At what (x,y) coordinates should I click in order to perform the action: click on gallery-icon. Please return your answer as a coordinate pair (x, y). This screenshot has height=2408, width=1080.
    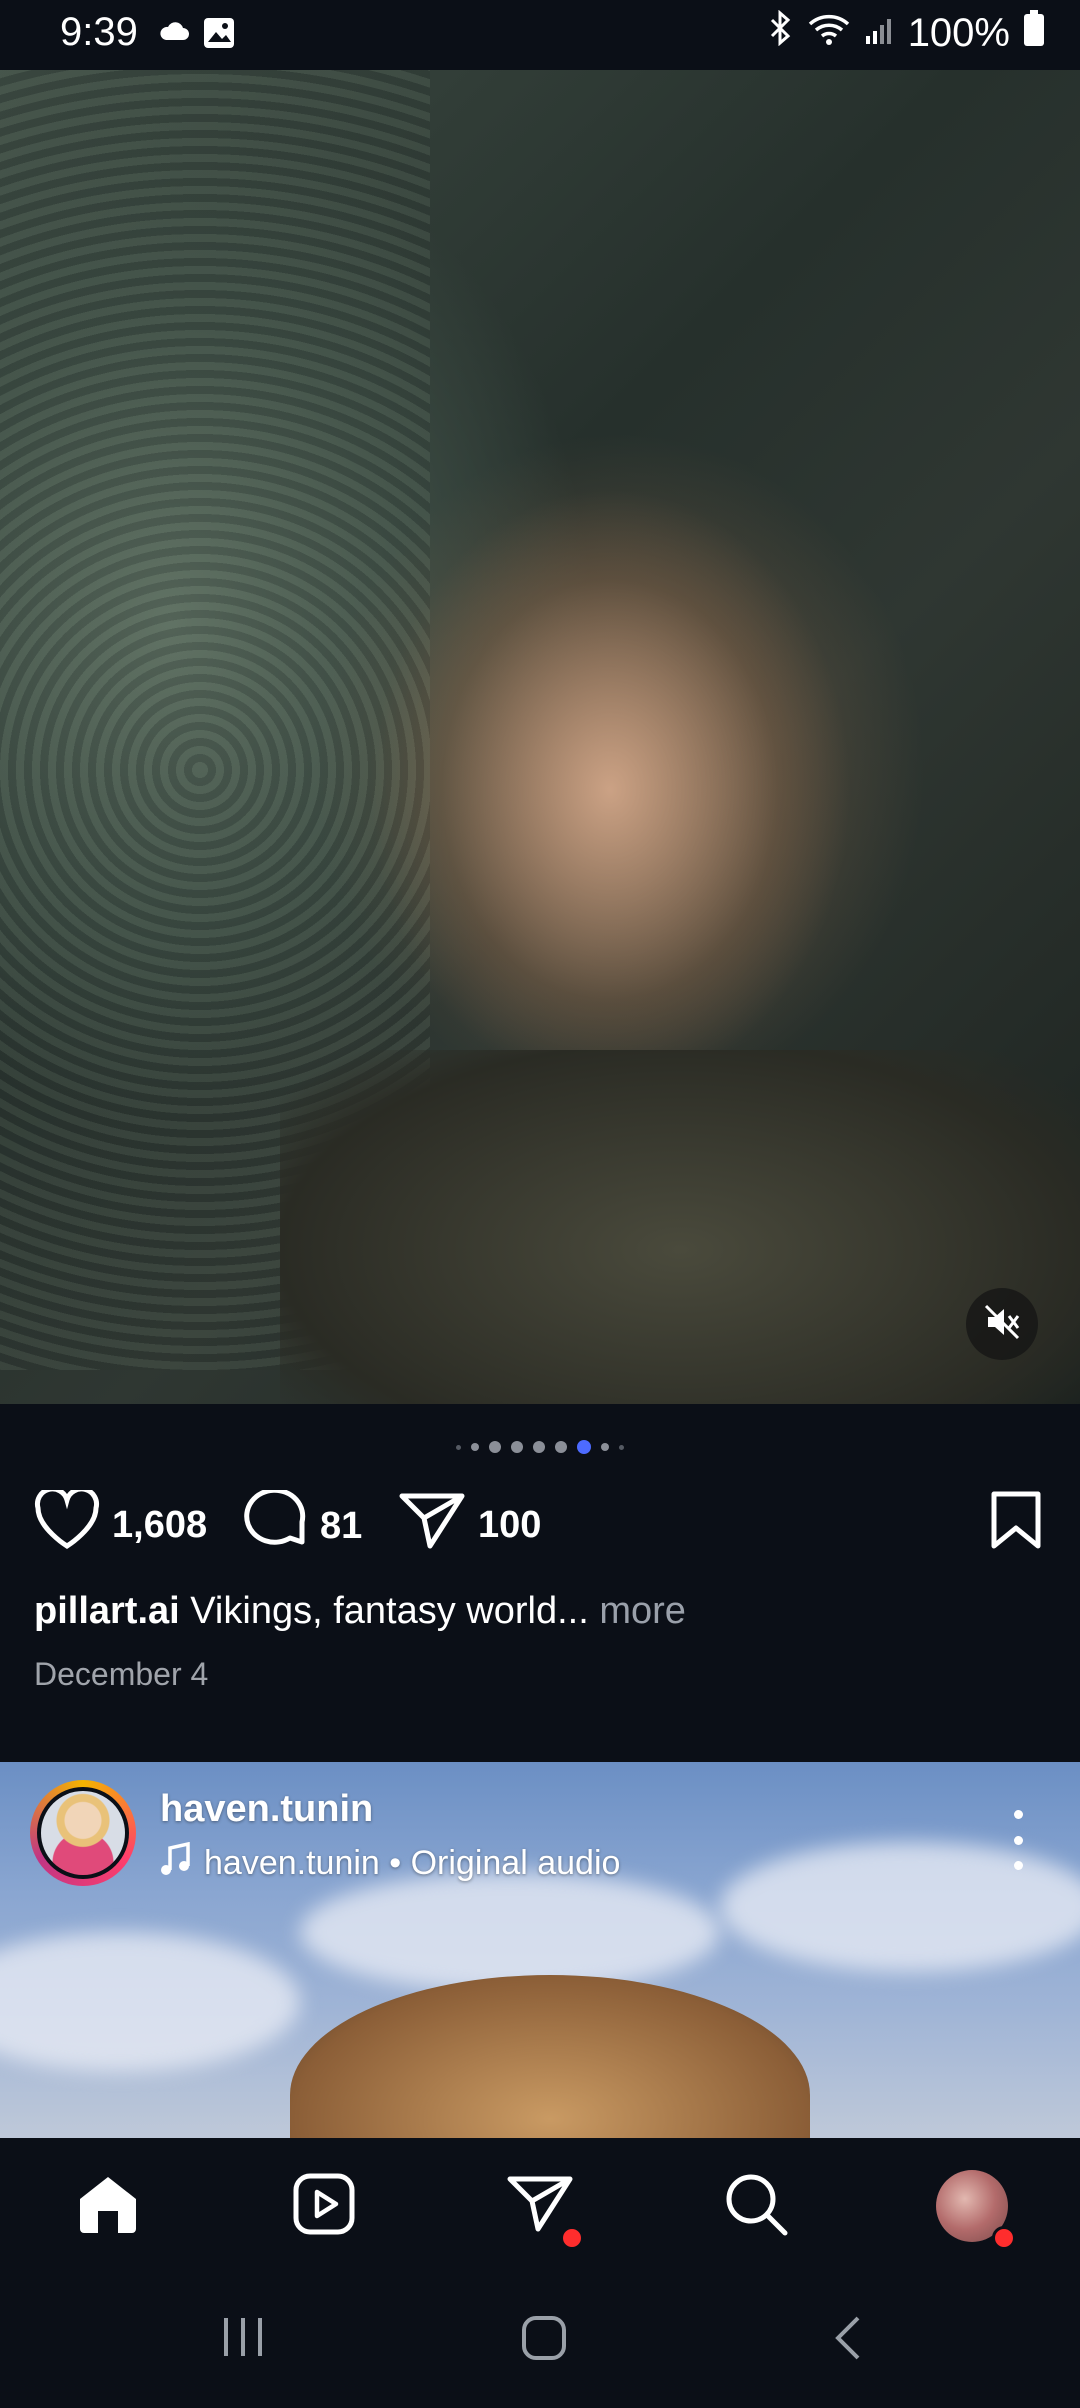
    Looking at the image, I should click on (219, 35).